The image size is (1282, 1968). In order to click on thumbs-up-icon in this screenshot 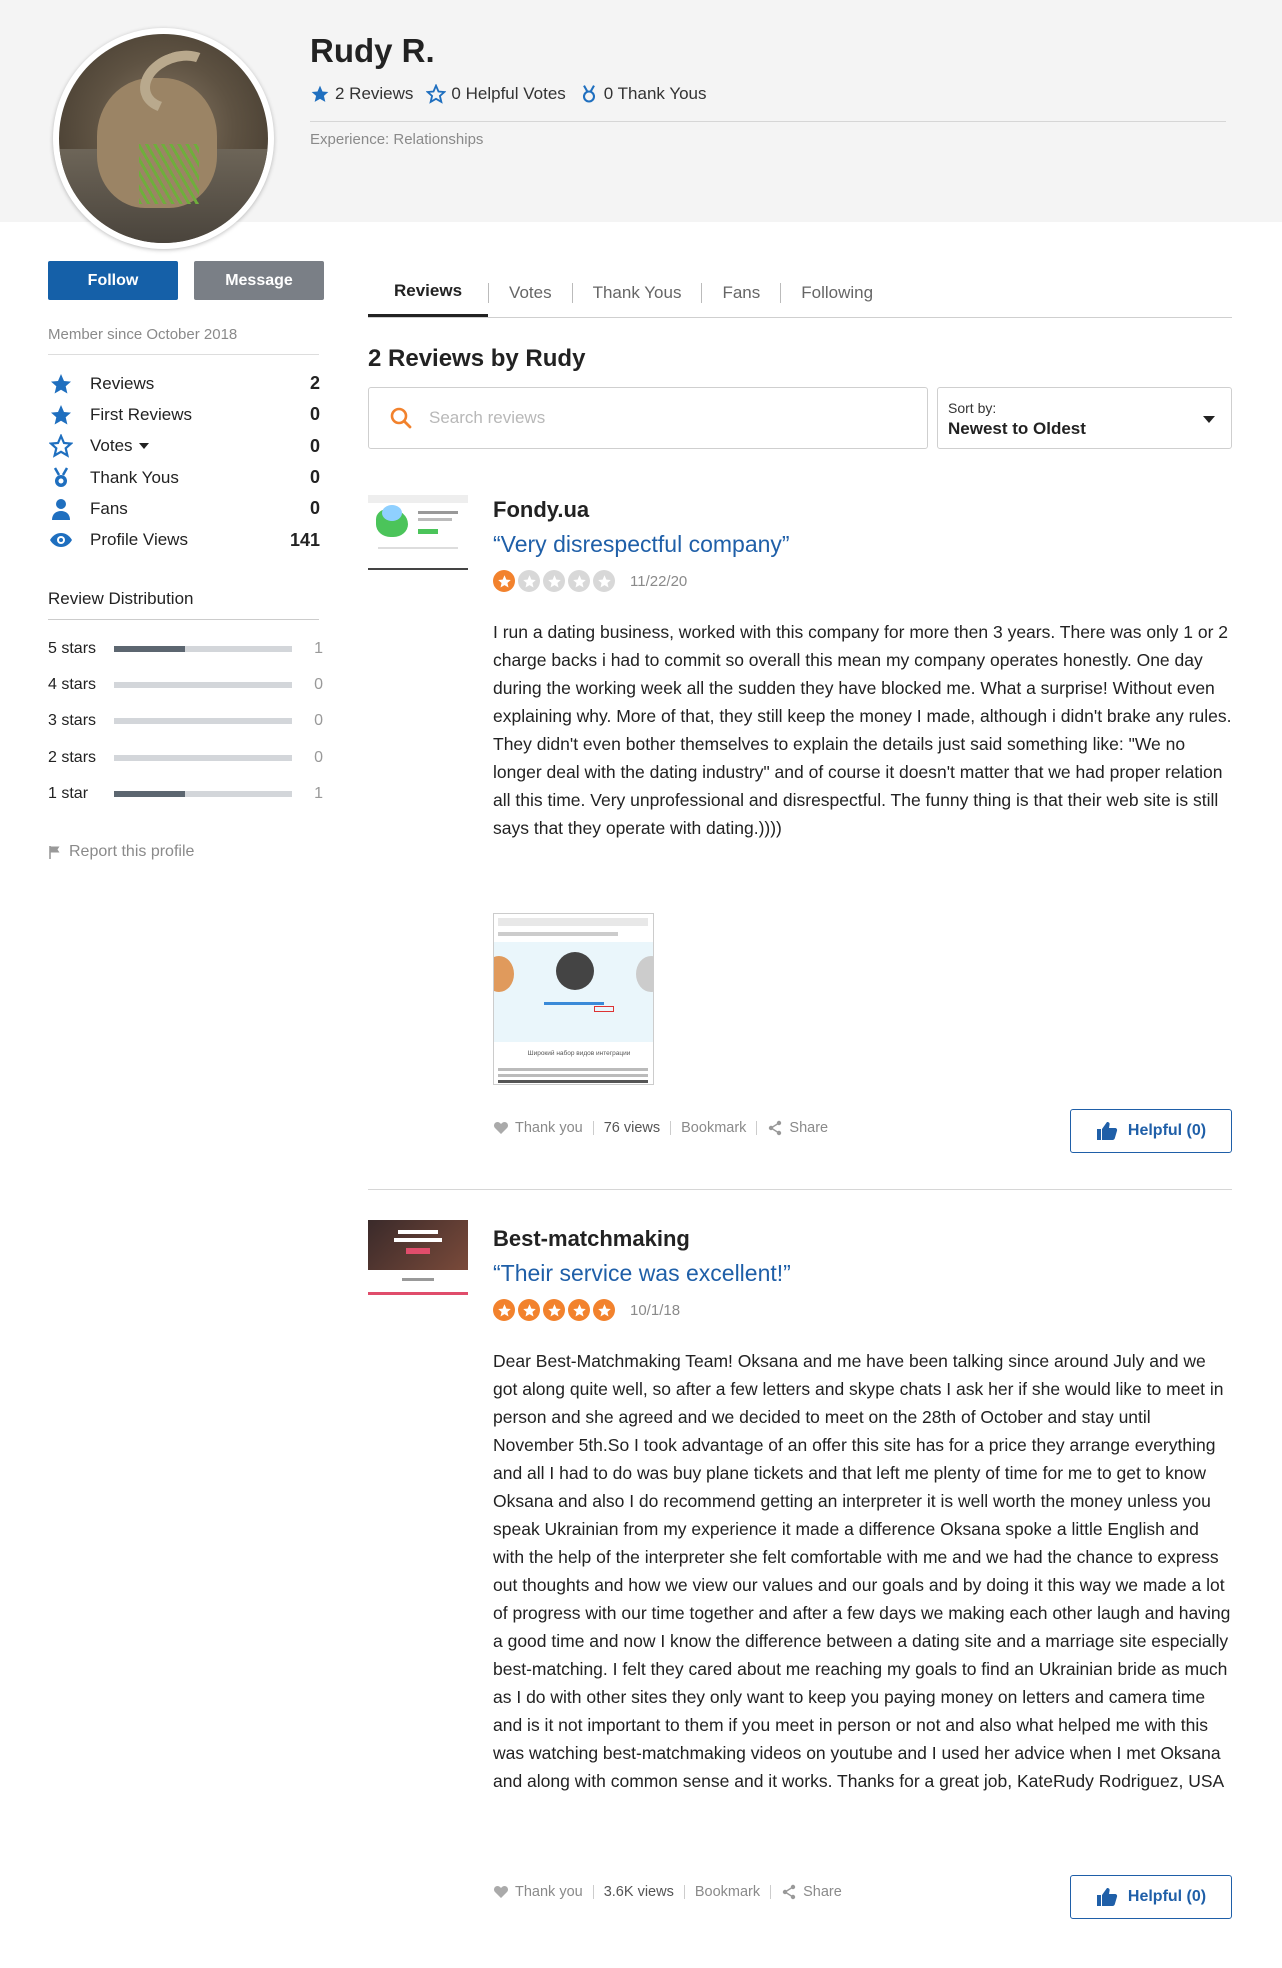, I will do `click(1107, 1131)`.